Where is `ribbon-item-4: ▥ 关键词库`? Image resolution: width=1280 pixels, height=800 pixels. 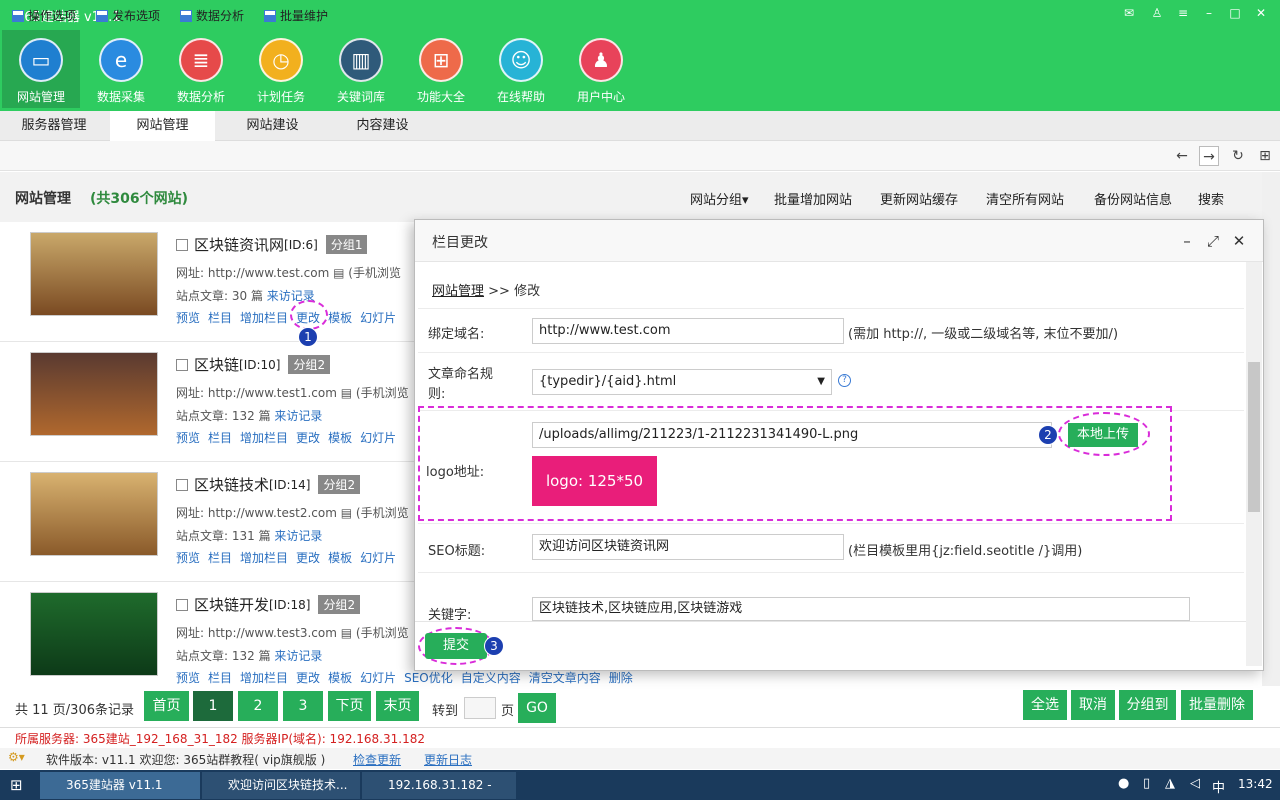 ribbon-item-4: ▥ 关键词库 is located at coordinates (361, 69).